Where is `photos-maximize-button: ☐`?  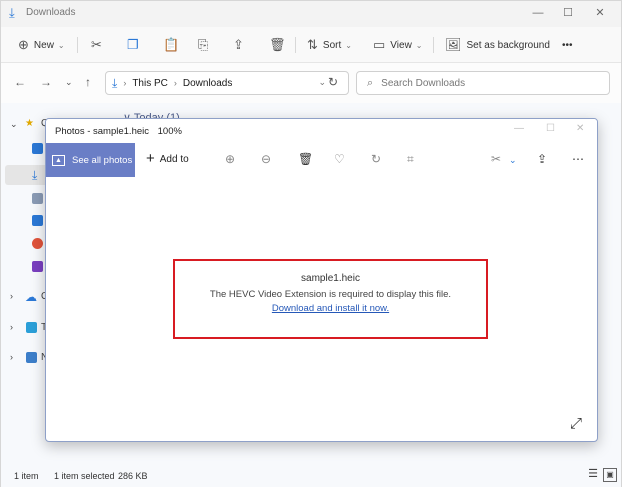 photos-maximize-button: ☐ is located at coordinates (550, 128).